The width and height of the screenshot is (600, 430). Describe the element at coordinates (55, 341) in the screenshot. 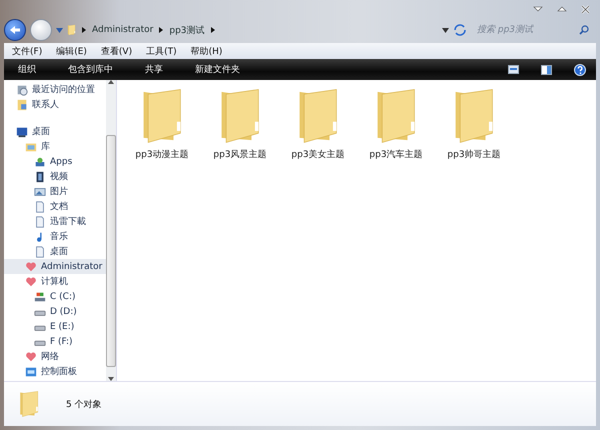

I see `nav-item: F (F:)` at that location.